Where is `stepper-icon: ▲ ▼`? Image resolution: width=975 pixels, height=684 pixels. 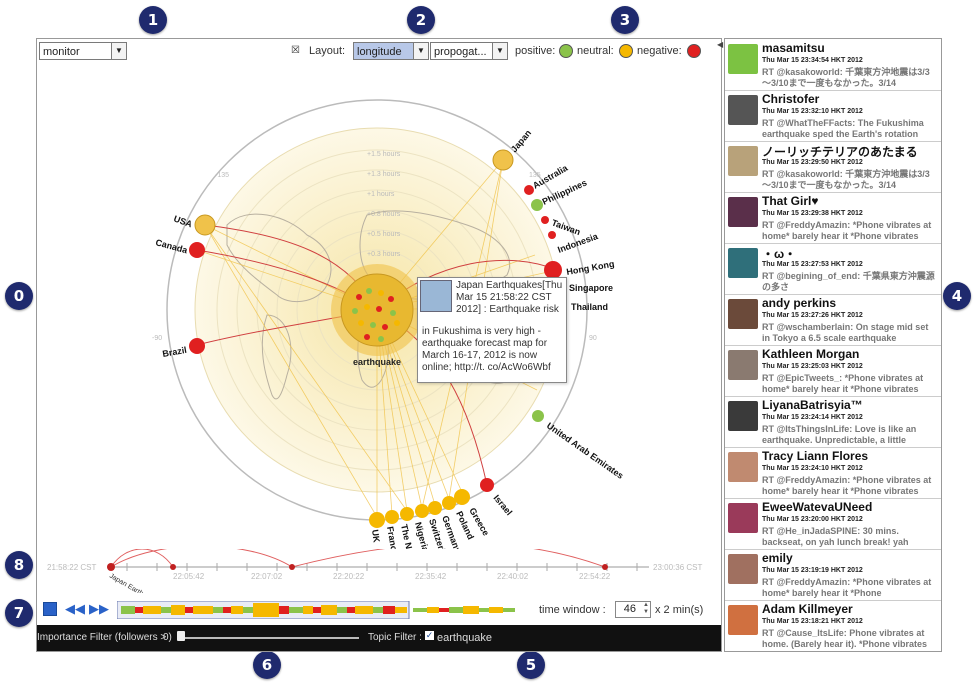
stepper-icon: ▲ ▼ is located at coordinates (646, 609).